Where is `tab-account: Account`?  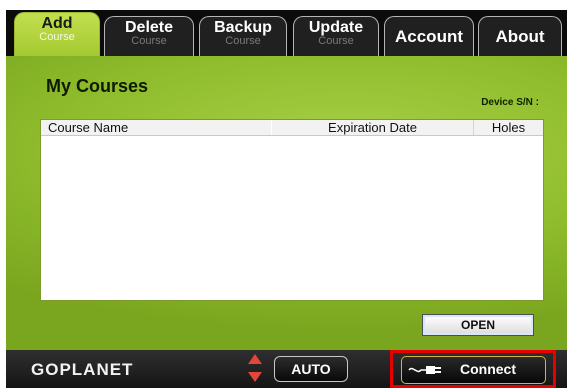
tab-account: Account is located at coordinates (429, 36).